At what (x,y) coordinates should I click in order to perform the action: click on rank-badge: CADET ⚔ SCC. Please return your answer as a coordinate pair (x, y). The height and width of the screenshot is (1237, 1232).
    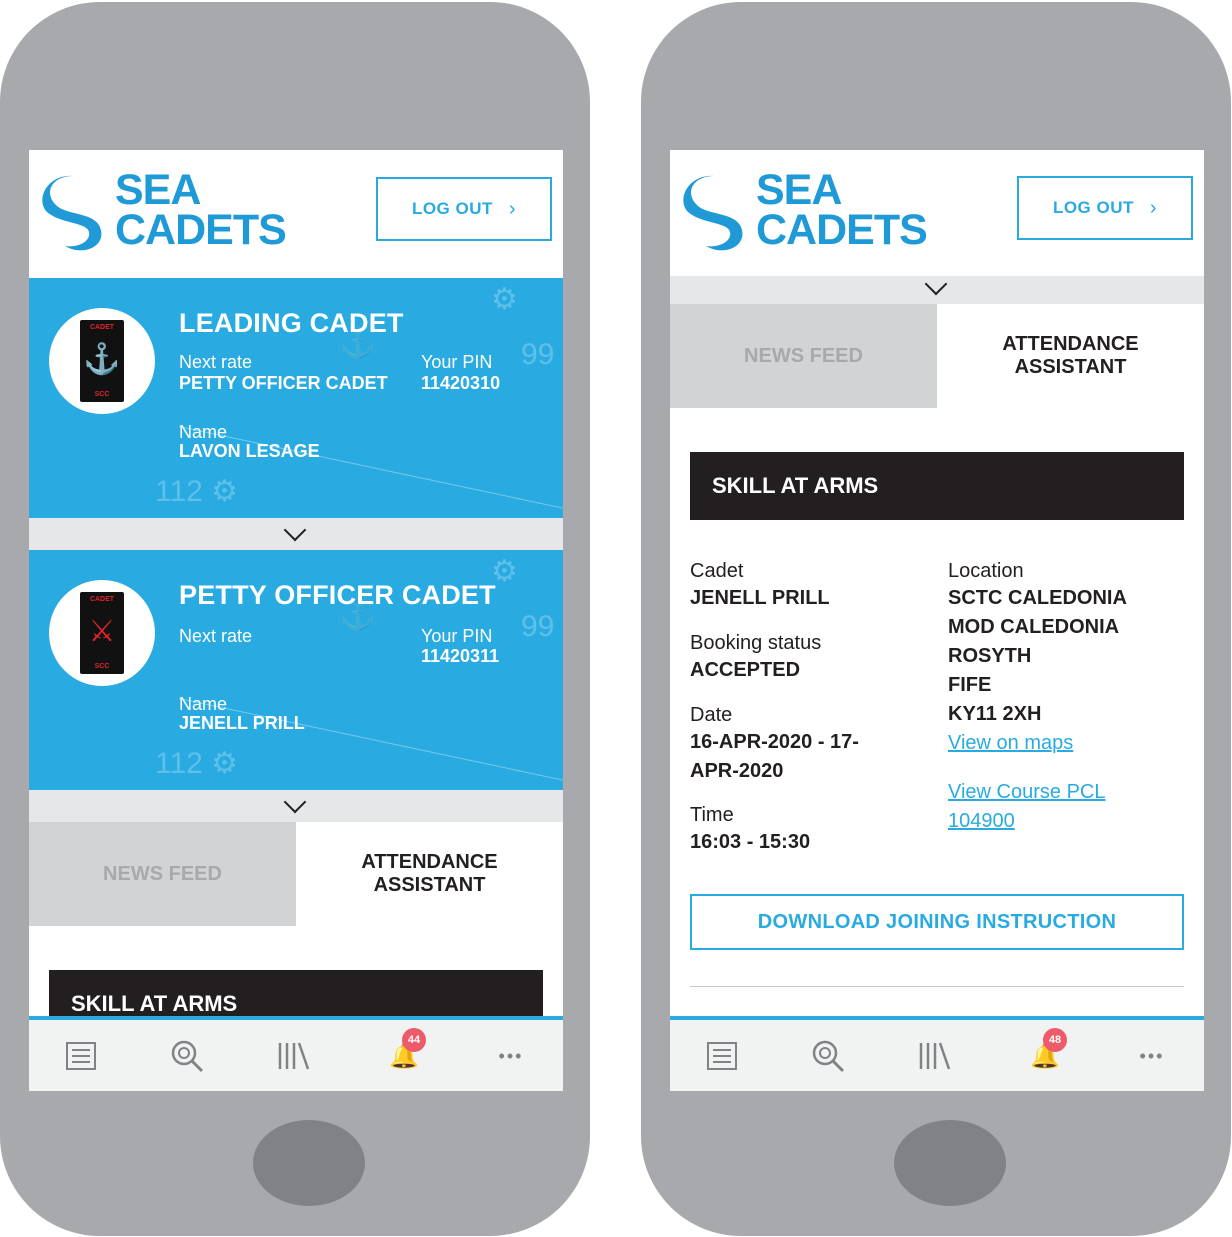
    Looking at the image, I should click on (102, 633).